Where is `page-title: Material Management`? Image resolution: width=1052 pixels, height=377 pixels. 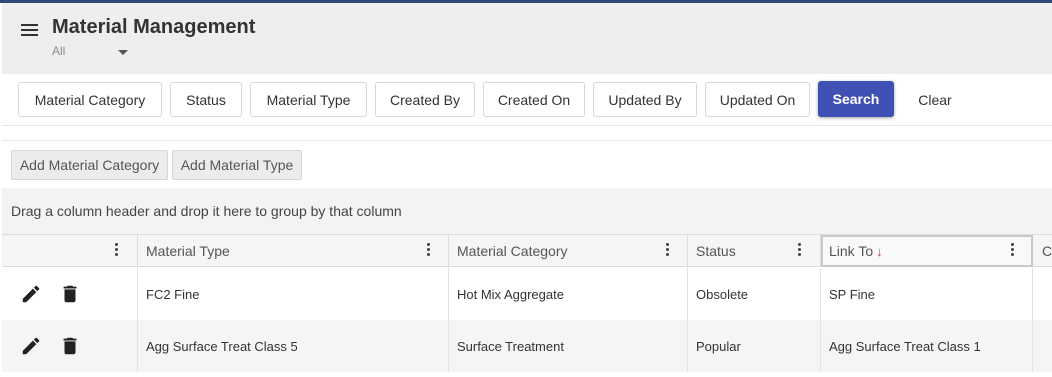
page-title: Material Management is located at coordinates (154, 27).